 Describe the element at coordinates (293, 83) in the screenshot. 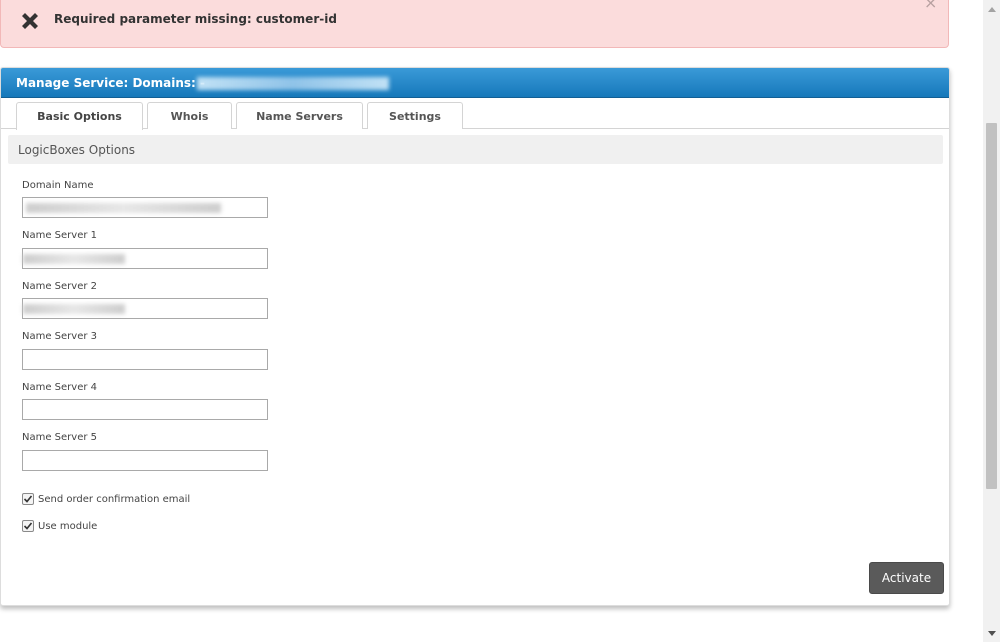

I see `redacted-domain` at that location.